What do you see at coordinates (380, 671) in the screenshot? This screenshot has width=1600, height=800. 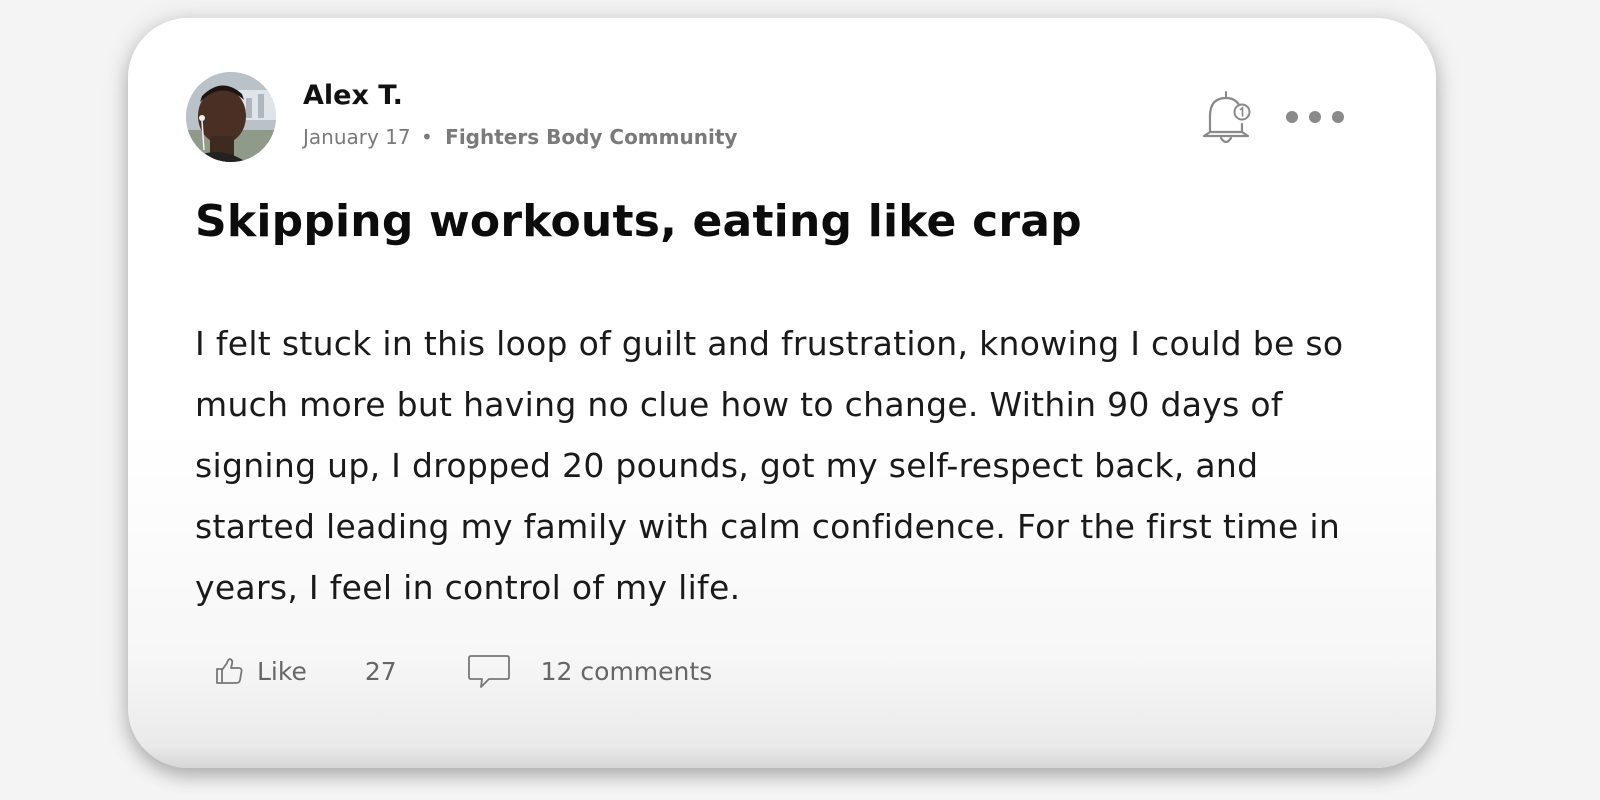 I see `like-count: 27` at bounding box center [380, 671].